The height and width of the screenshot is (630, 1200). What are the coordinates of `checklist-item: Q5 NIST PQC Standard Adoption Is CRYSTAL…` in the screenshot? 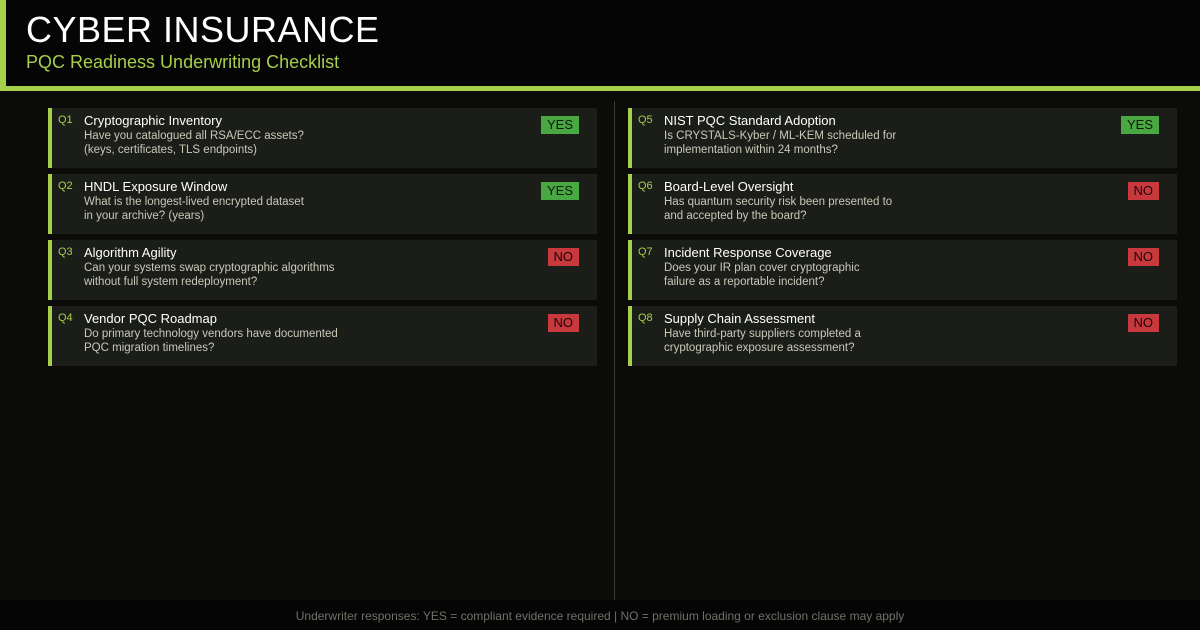 It's located at (902, 138).